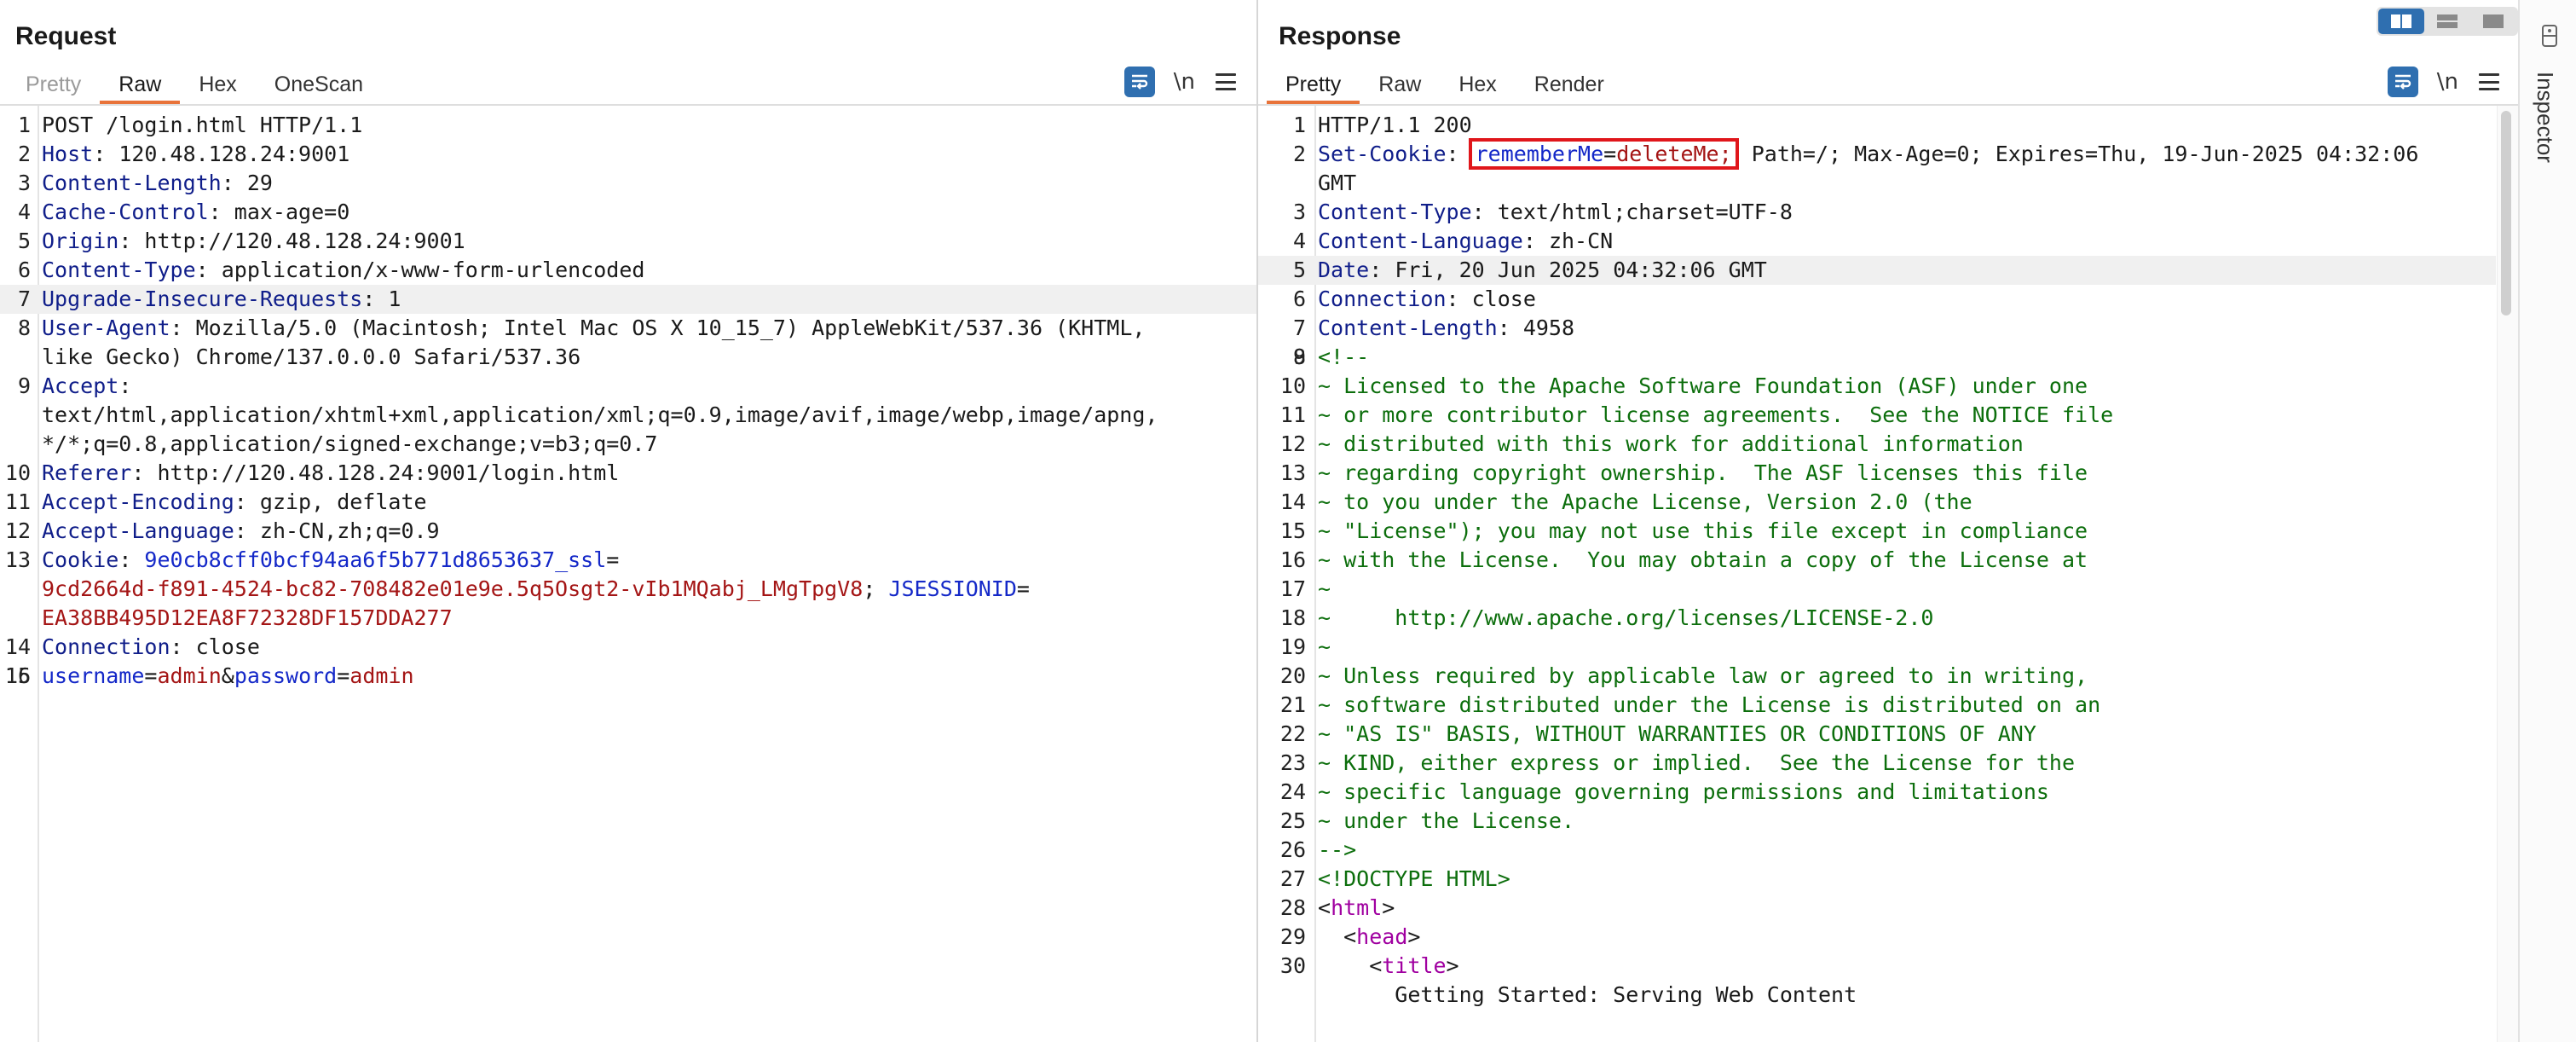 The height and width of the screenshot is (1042, 2576). What do you see at coordinates (2506, 213) in the screenshot?
I see `scrollbar-thumb` at bounding box center [2506, 213].